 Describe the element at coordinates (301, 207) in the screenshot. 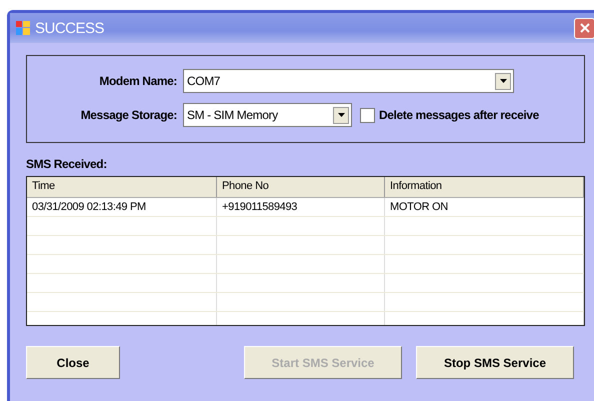

I see `table-cell: +919011589493` at that location.